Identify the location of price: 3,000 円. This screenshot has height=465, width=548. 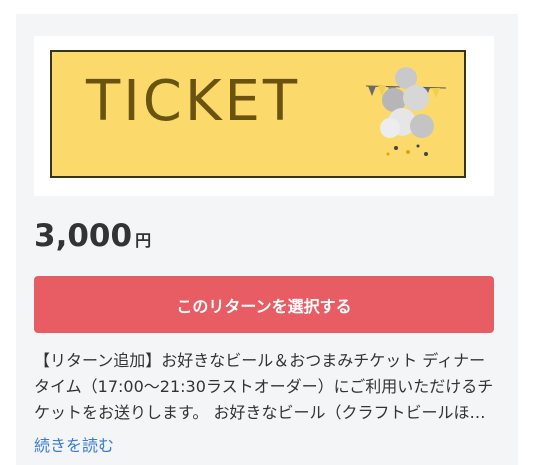
(92, 236).